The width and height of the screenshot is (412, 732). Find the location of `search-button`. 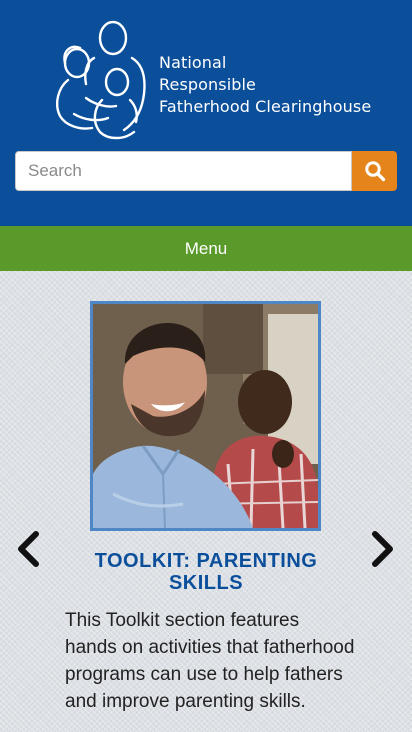

search-button is located at coordinates (374, 171).